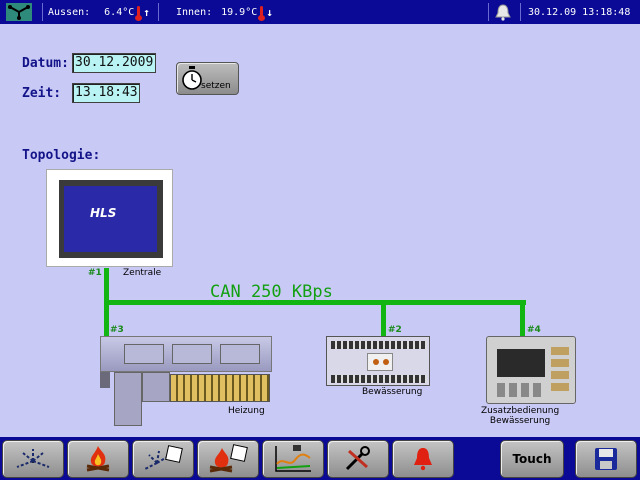 This screenshot has width=640, height=480. I want to click on nav-button-charts, so click(293, 459).